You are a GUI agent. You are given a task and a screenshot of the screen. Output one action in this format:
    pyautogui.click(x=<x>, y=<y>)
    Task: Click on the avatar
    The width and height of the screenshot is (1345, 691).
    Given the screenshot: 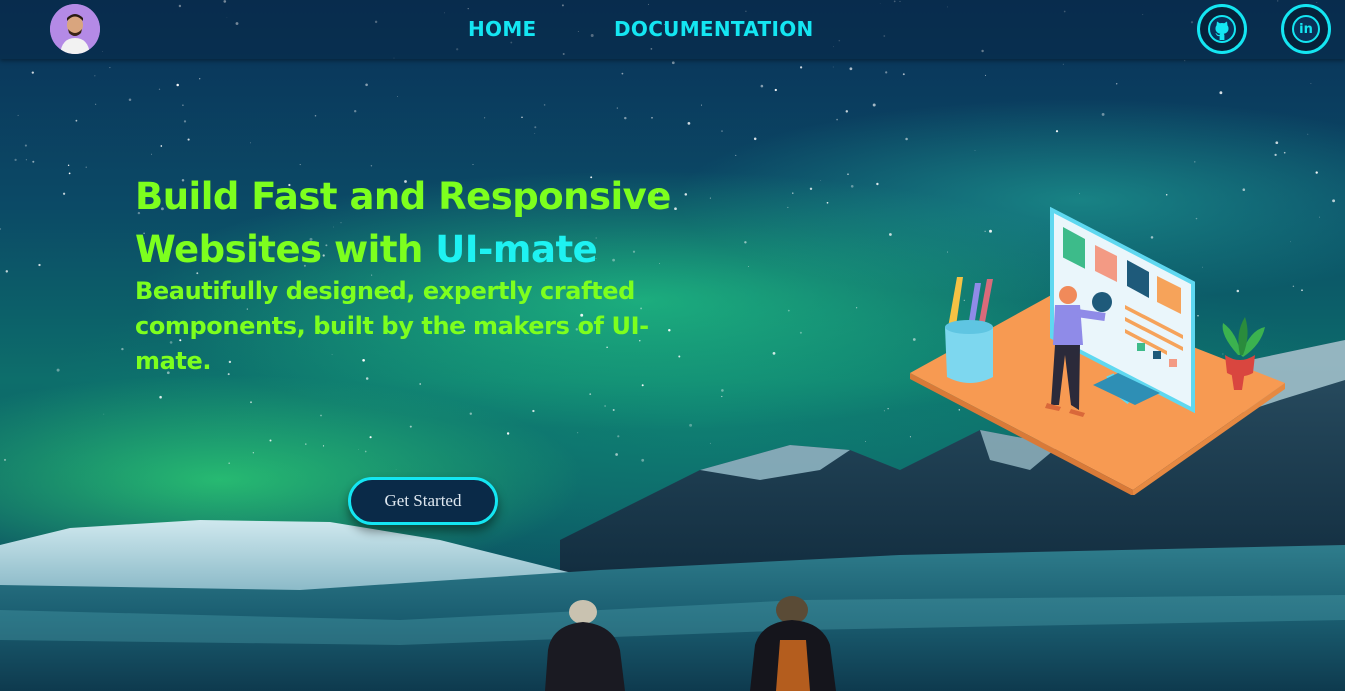 What is the action you would take?
    pyautogui.click(x=75, y=29)
    